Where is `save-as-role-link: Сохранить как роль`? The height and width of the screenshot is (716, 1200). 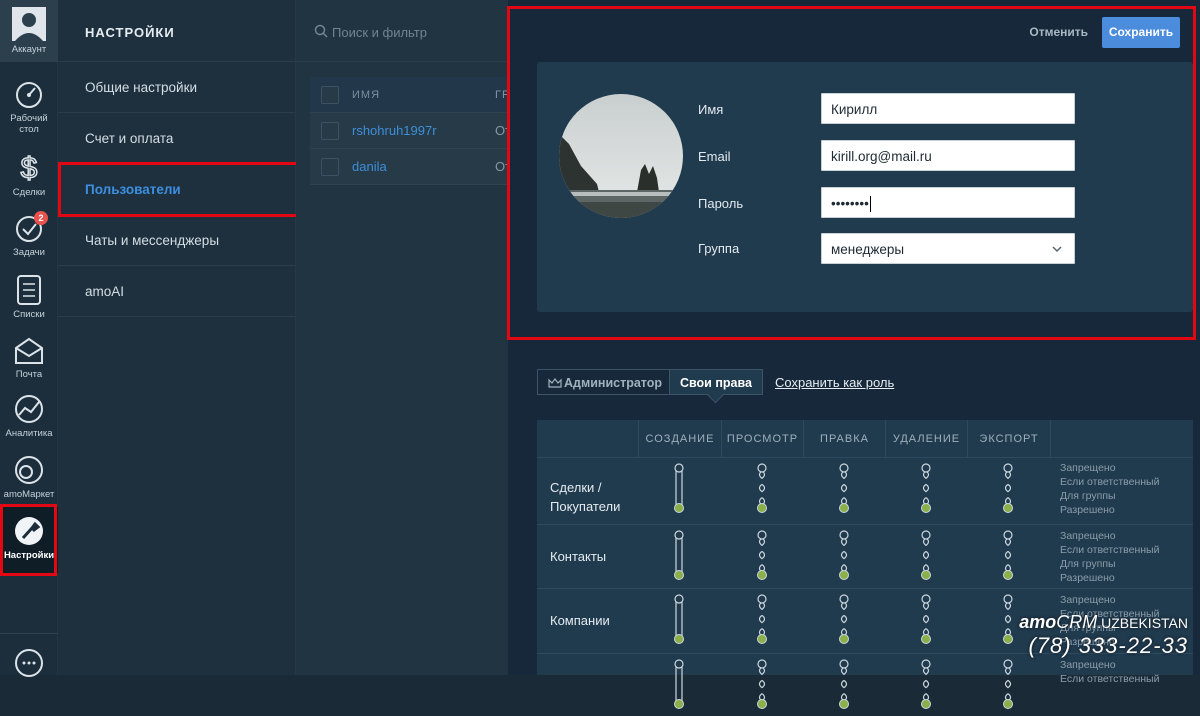
save-as-role-link: Сохранить как роль is located at coordinates (834, 382).